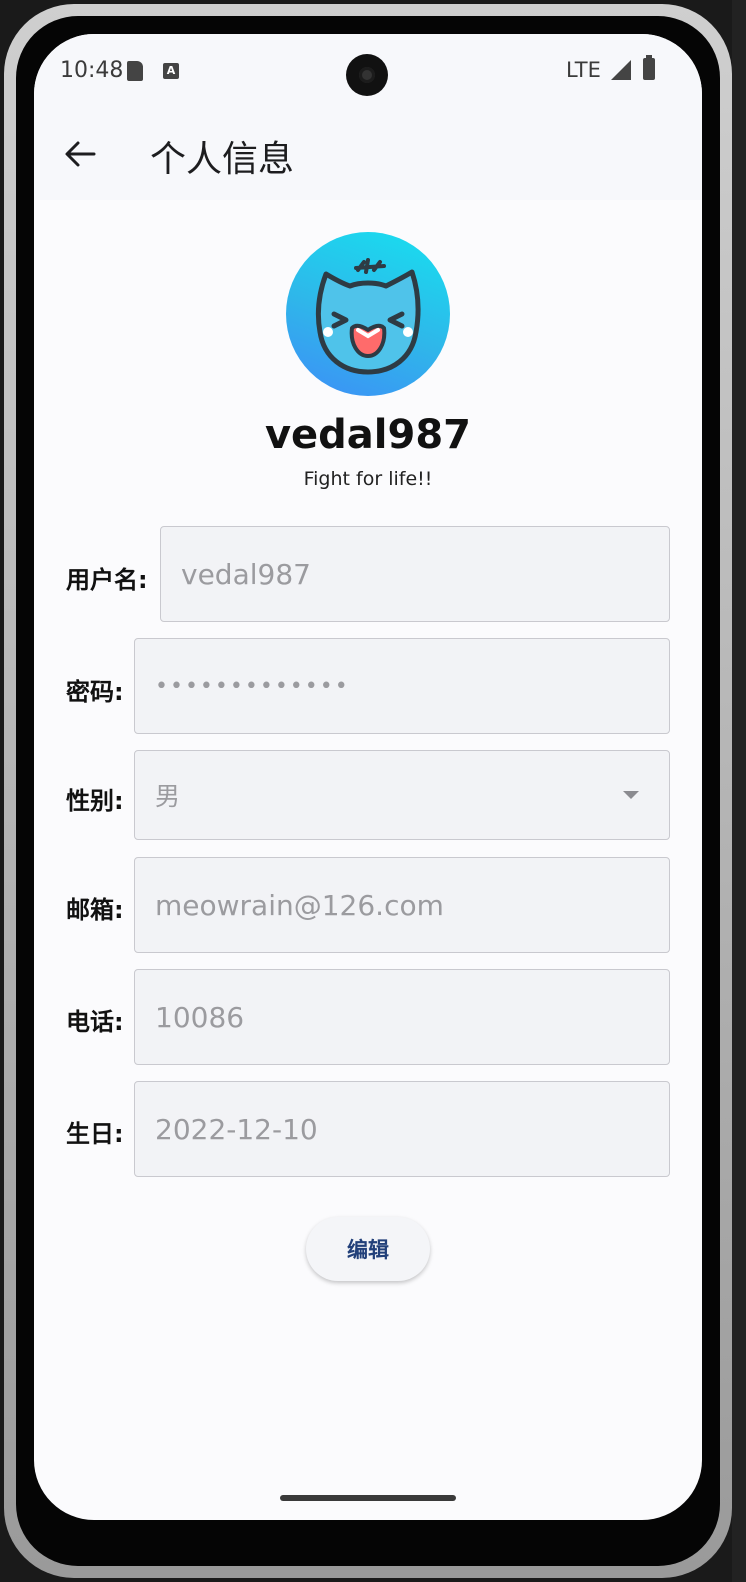 This screenshot has height=1582, width=746. What do you see at coordinates (368, 479) in the screenshot?
I see `profile-motto: Fight for life!!` at bounding box center [368, 479].